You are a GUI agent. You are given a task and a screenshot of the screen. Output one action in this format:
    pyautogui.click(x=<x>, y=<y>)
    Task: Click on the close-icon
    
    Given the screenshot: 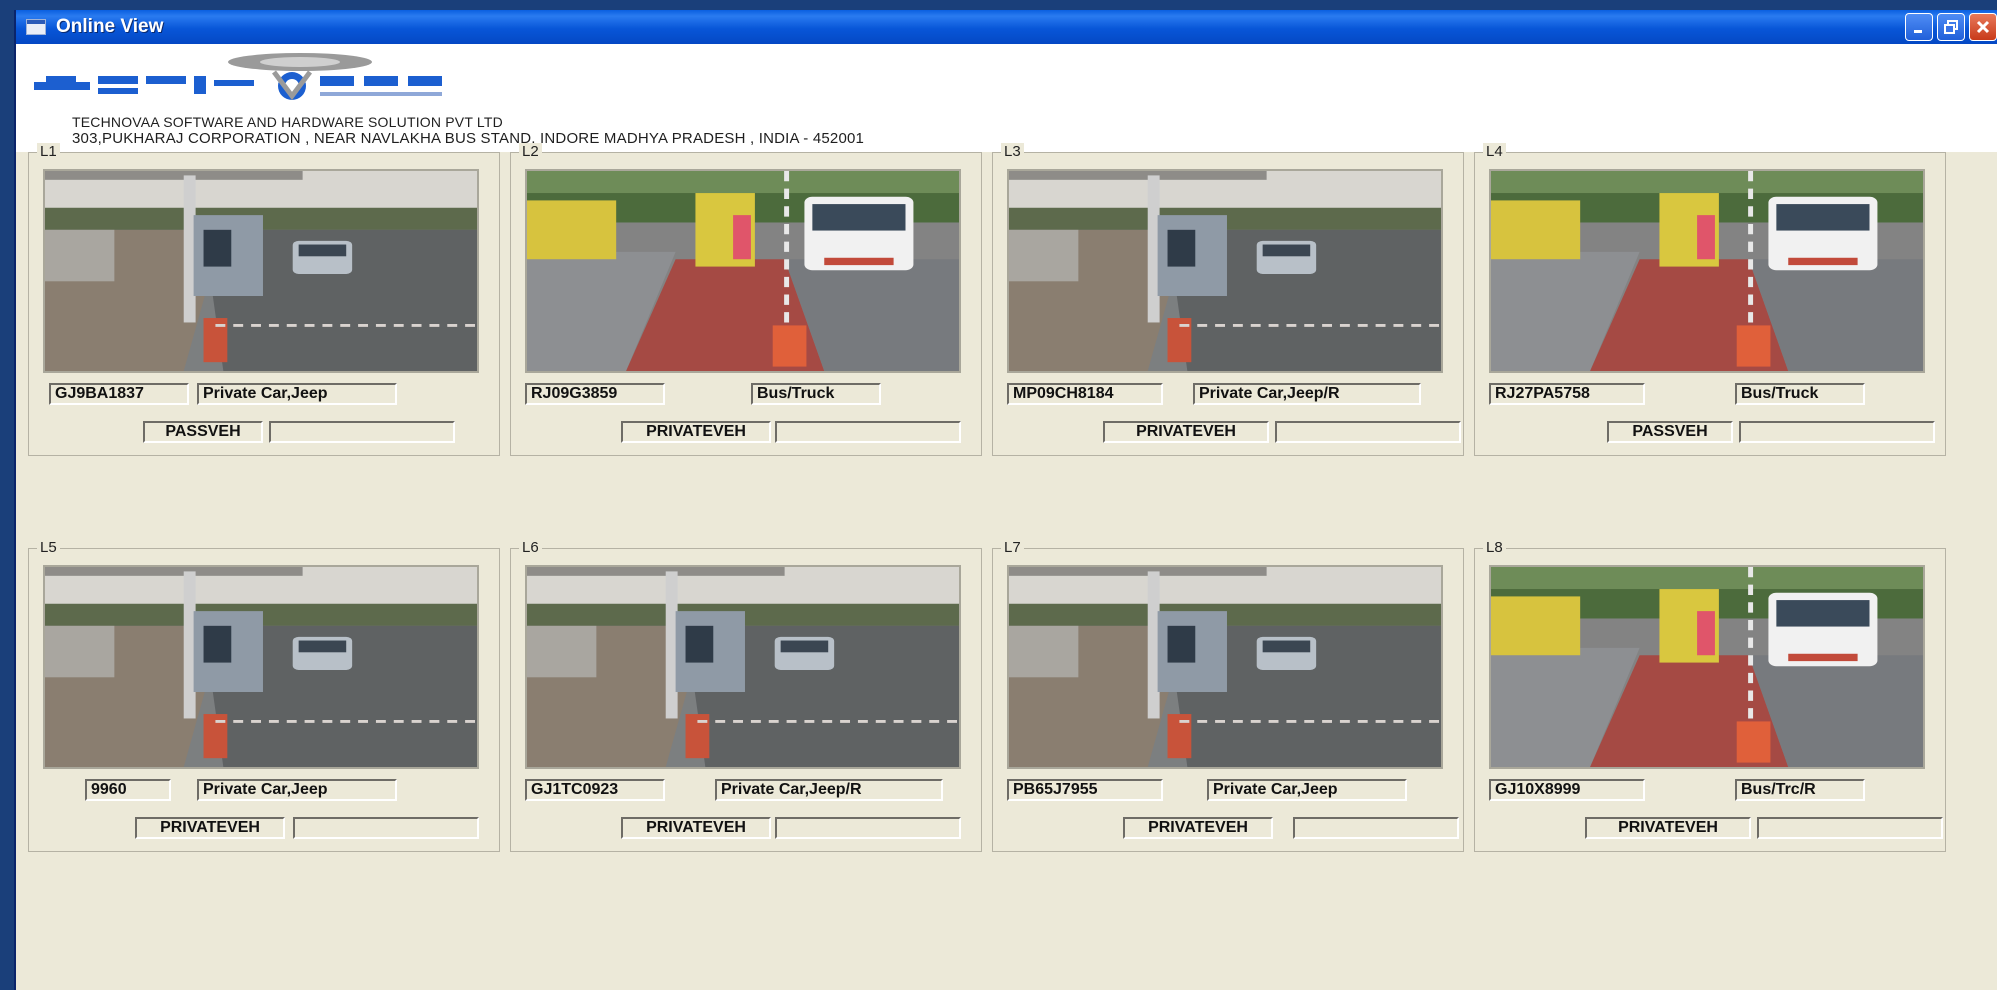 What is the action you would take?
    pyautogui.click(x=1983, y=27)
    